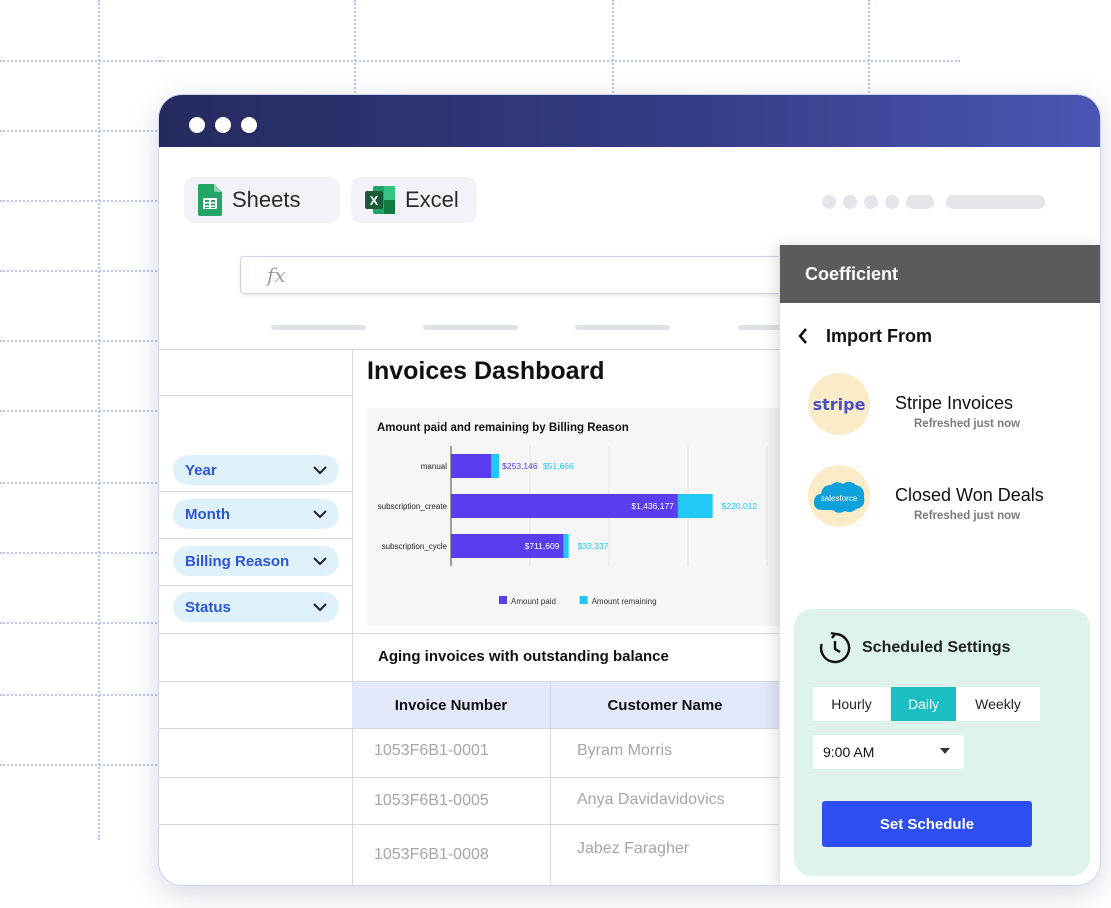 The height and width of the screenshot is (908, 1111). What do you see at coordinates (520, 466) in the screenshot?
I see `chart-data-label-paid: $253,146` at bounding box center [520, 466].